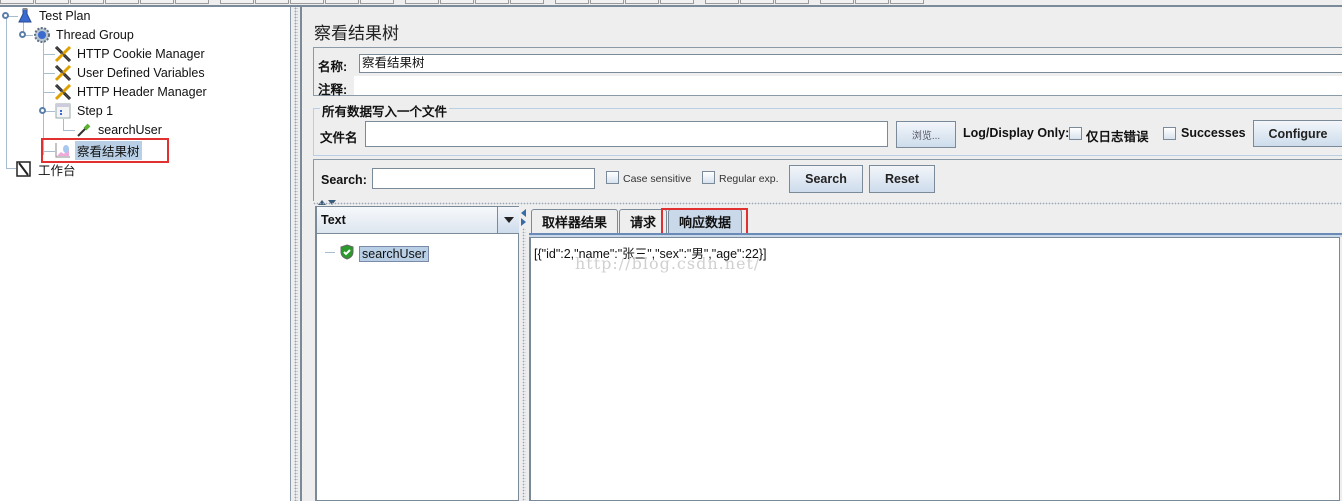  I want to click on success-shield-icon, so click(347, 253).